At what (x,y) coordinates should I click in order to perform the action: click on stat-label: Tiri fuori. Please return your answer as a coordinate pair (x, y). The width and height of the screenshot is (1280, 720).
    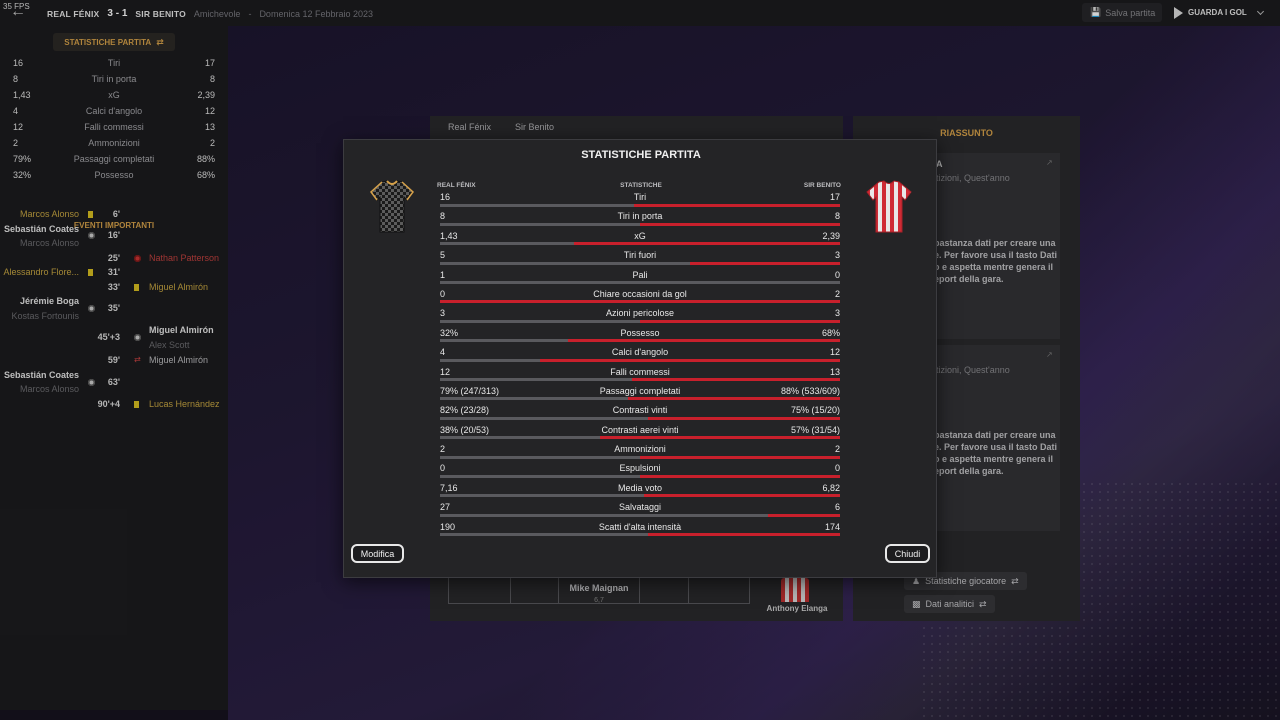
    Looking at the image, I should click on (640, 255).